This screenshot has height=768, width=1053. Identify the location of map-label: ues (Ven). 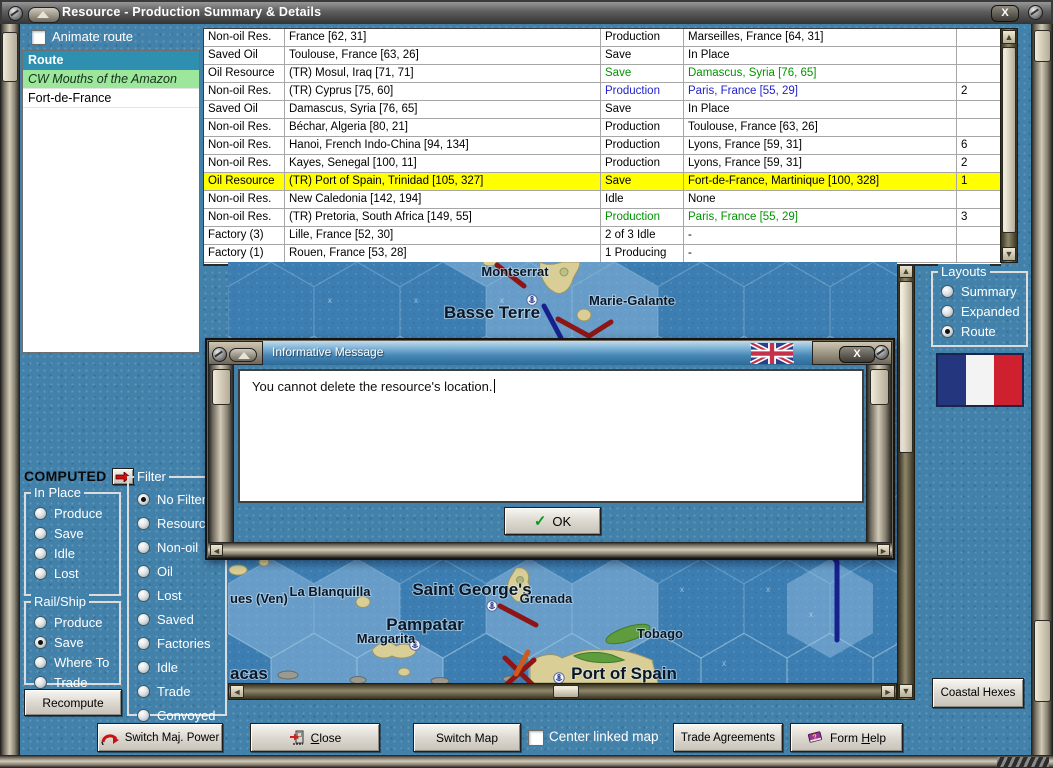
(259, 598).